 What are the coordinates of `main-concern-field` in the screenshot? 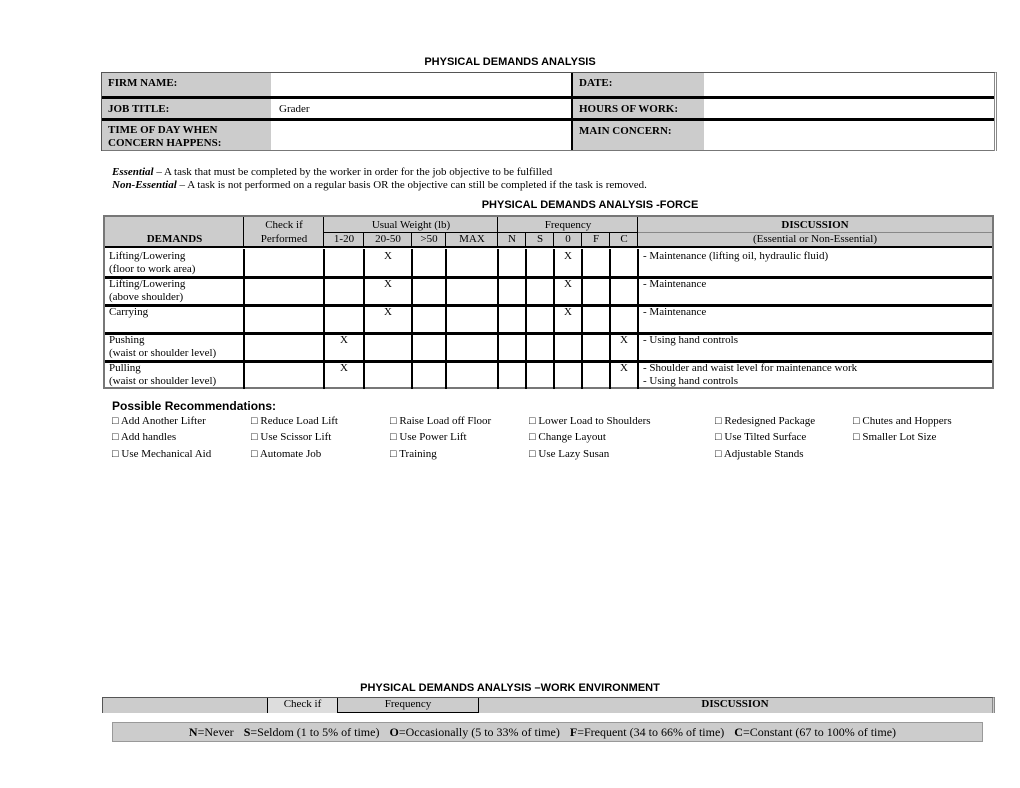 It's located at (848, 135).